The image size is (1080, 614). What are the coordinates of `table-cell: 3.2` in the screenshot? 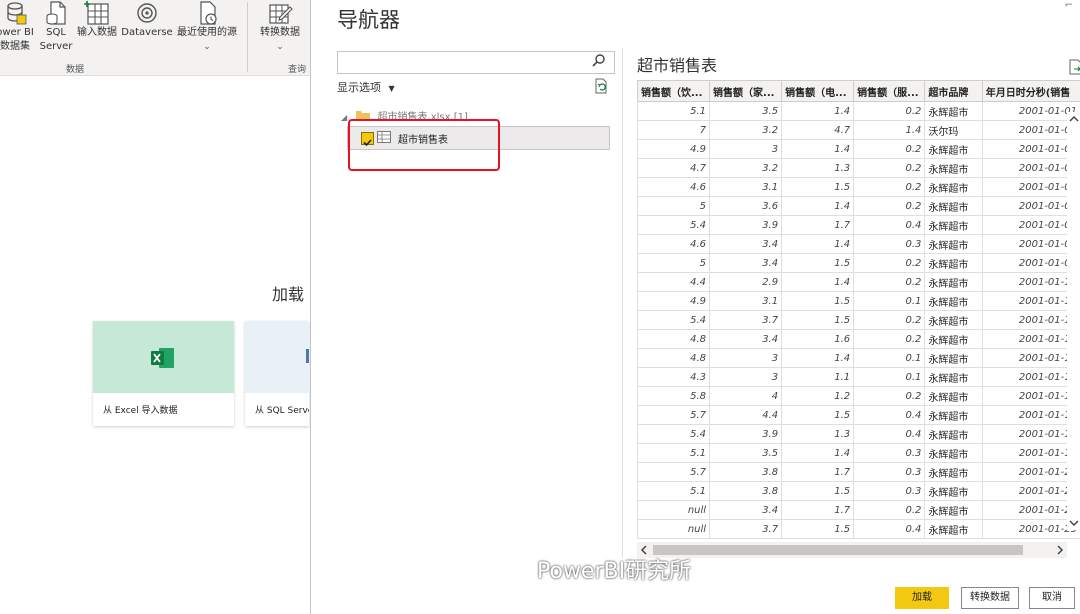 It's located at (746, 168).